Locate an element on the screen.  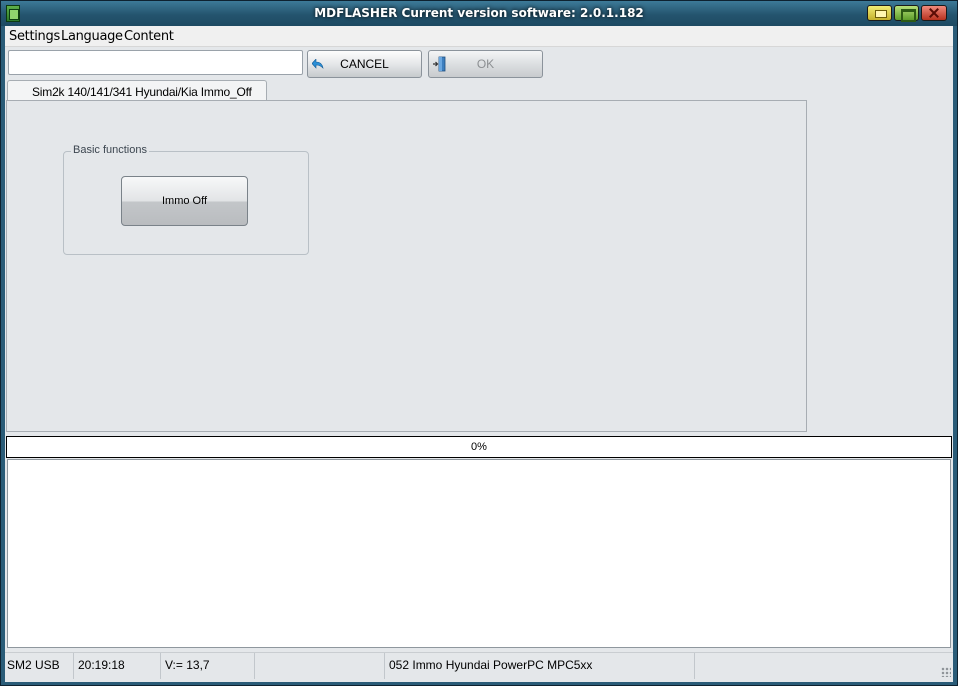
status-interface: SM2 USB is located at coordinates (39, 666).